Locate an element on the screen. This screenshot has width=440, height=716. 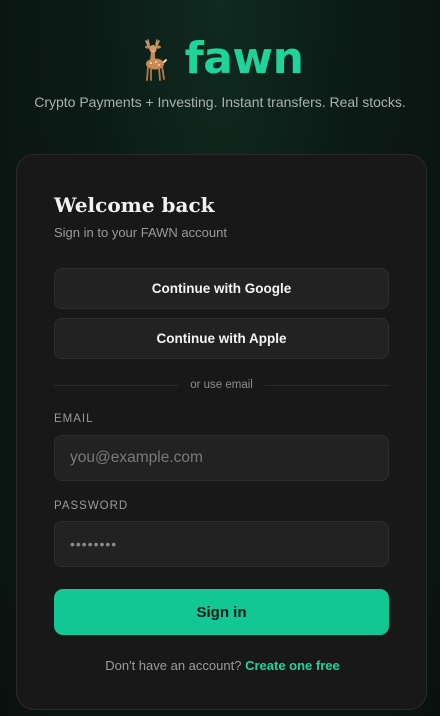
continue-with-apple-button: Continue with Apple is located at coordinates (221, 338).